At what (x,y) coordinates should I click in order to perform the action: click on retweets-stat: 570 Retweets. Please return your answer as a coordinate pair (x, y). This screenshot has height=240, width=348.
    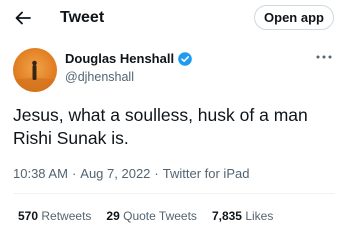
    Looking at the image, I should click on (54, 216).